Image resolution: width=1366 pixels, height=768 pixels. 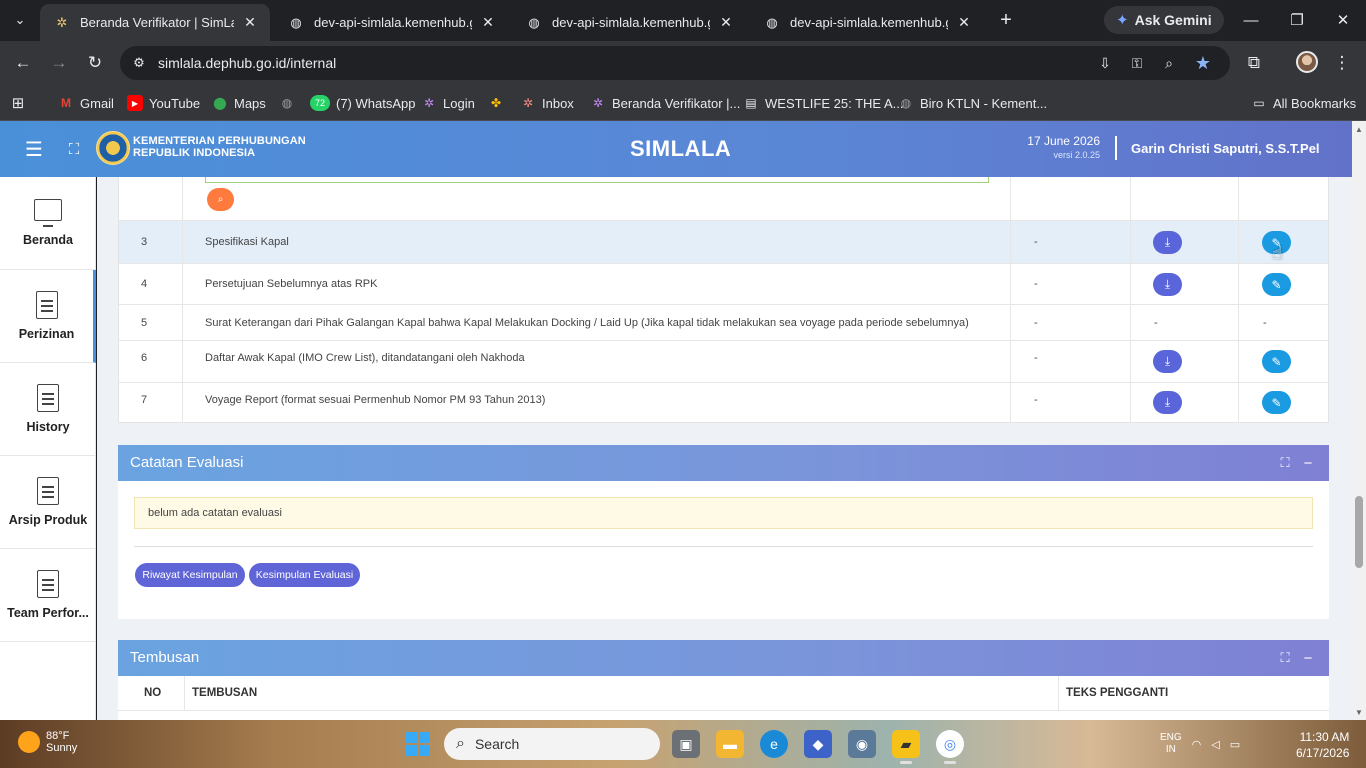 I want to click on current-date: 17 June 2026, so click(x=1063, y=141).